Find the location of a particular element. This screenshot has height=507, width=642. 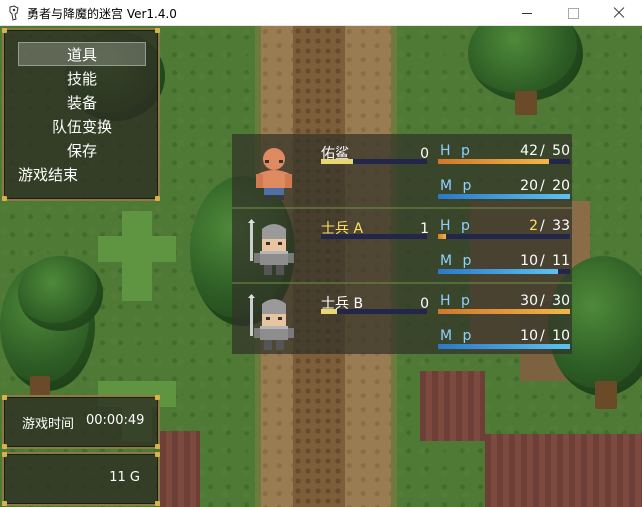

party-member-row: 士兵 B 0 H p 30 / 30 M p 10 / 10 is located at coordinates (402, 320).